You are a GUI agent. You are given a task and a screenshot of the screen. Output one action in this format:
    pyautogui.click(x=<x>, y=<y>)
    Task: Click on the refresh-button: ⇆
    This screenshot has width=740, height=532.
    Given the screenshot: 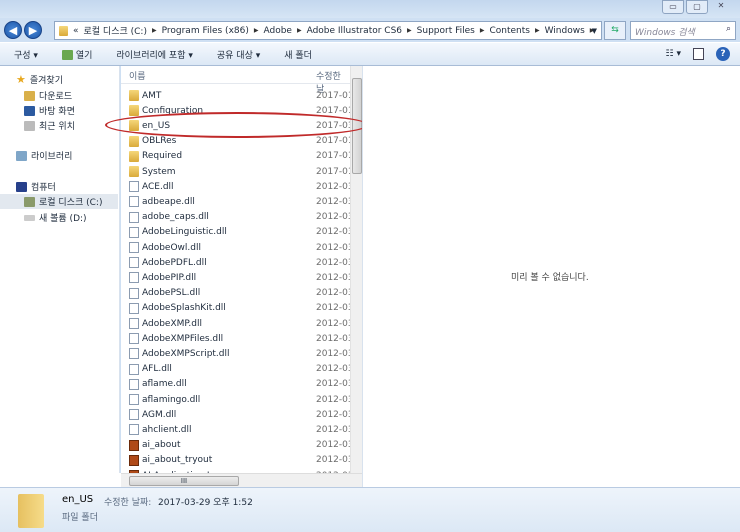 What is the action you would take?
    pyautogui.click(x=615, y=30)
    